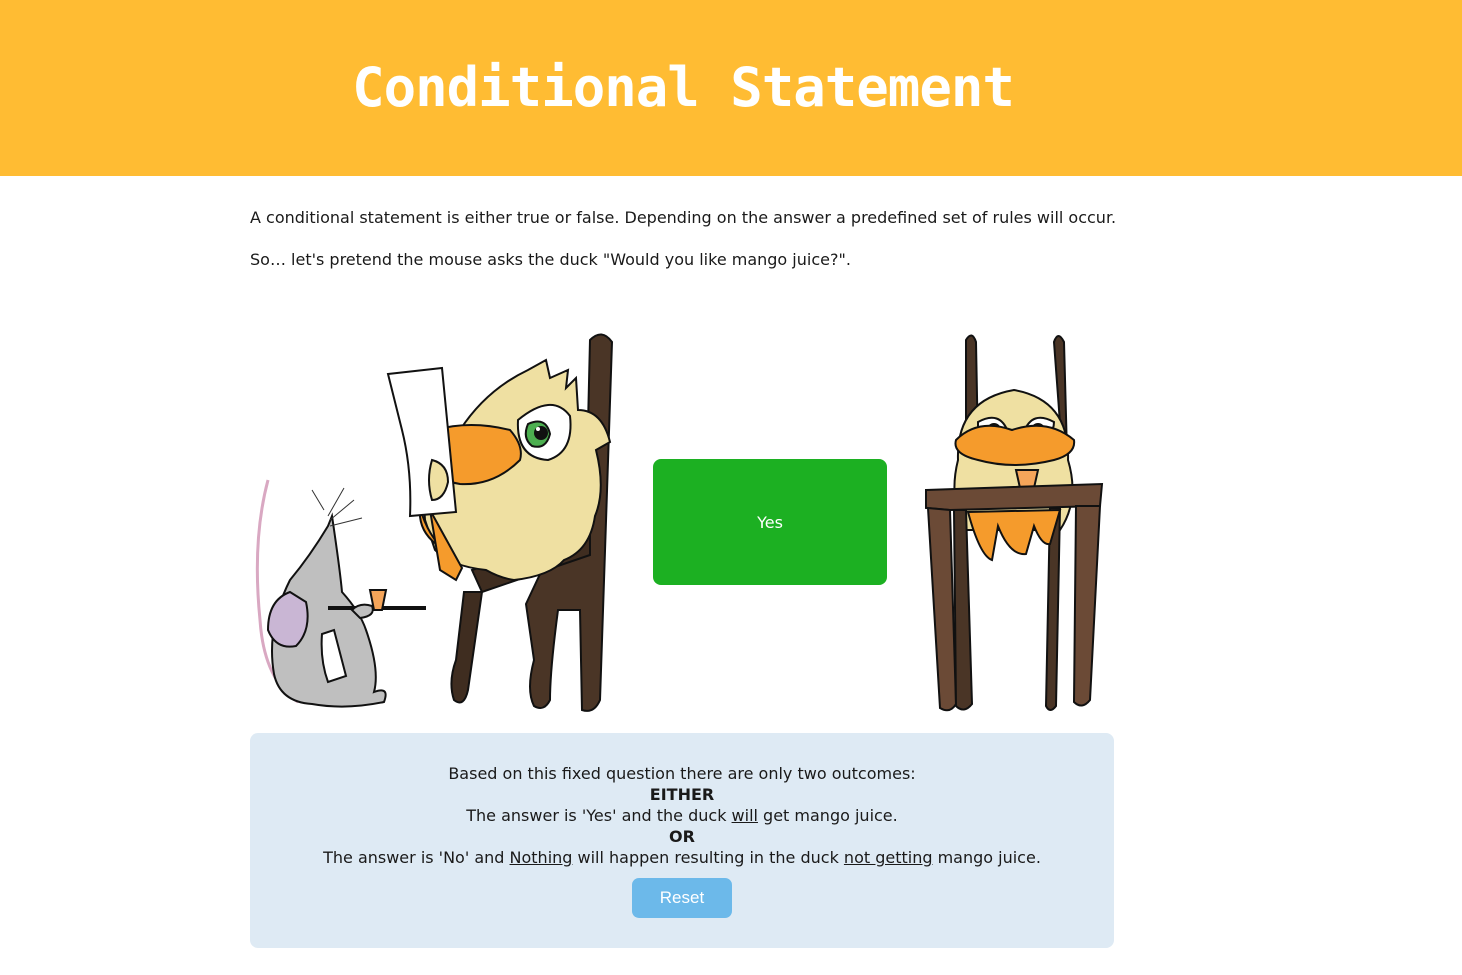  Describe the element at coordinates (1014, 597) in the screenshot. I see `right-table` at that location.